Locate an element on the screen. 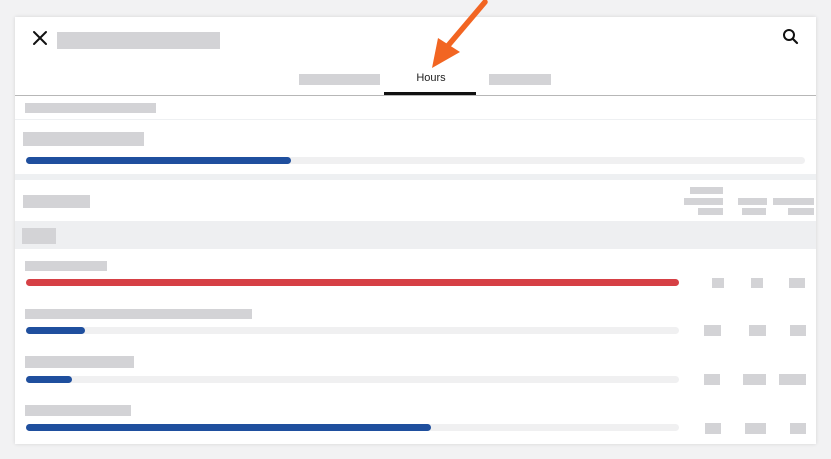 The width and height of the screenshot is (831, 459). active-tab-indicator is located at coordinates (430, 93).